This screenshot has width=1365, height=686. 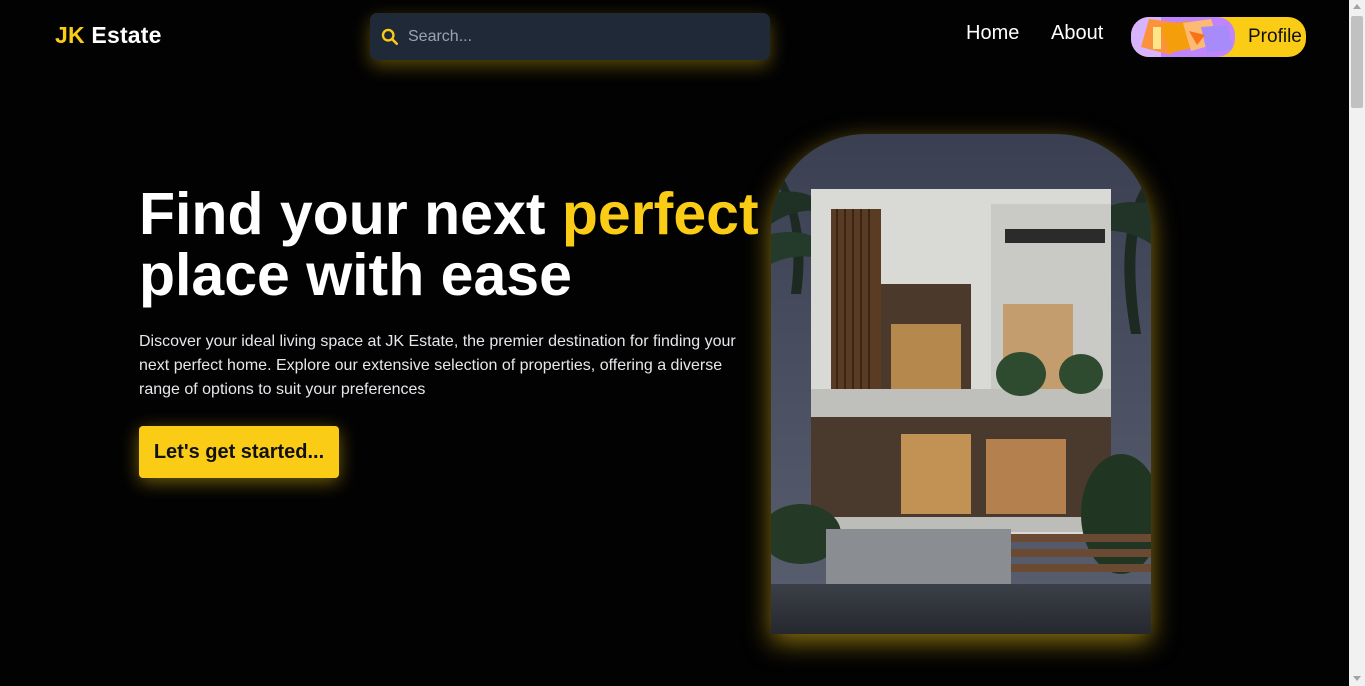 I want to click on nav-home: Home, so click(x=992, y=33).